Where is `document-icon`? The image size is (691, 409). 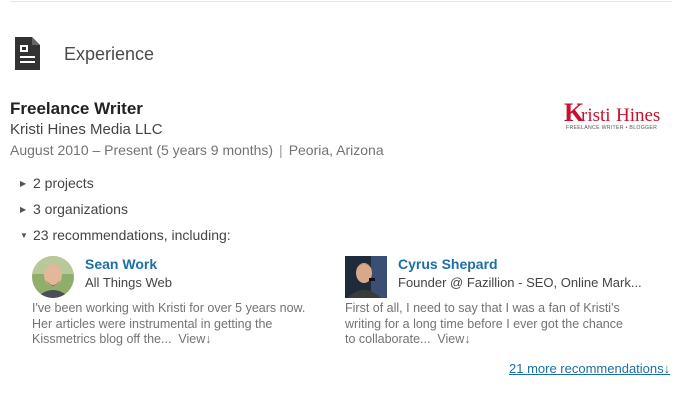 document-icon is located at coordinates (27, 53).